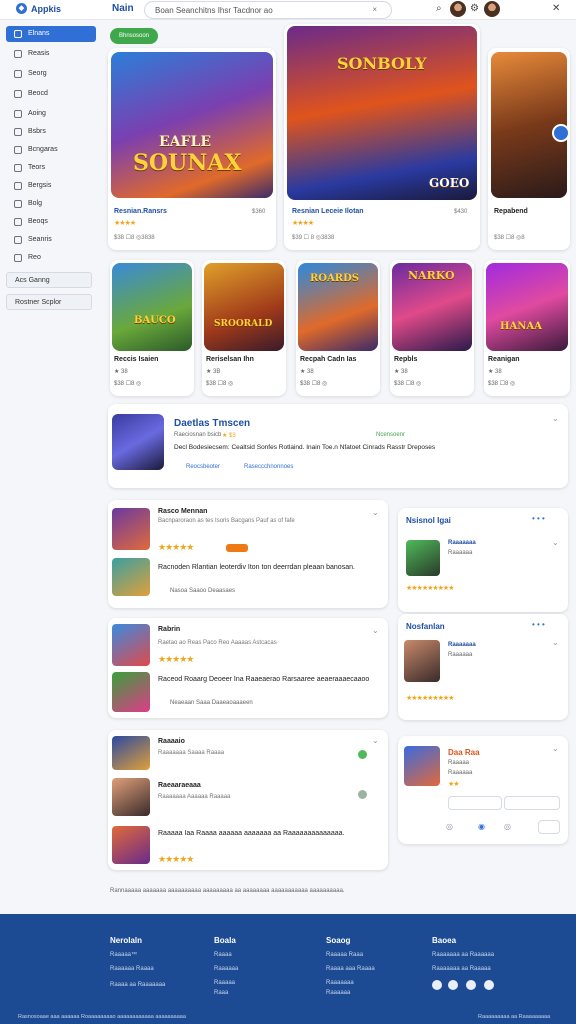 This screenshot has width=576, height=1024. I want to click on twitter-icon, so click(453, 985).